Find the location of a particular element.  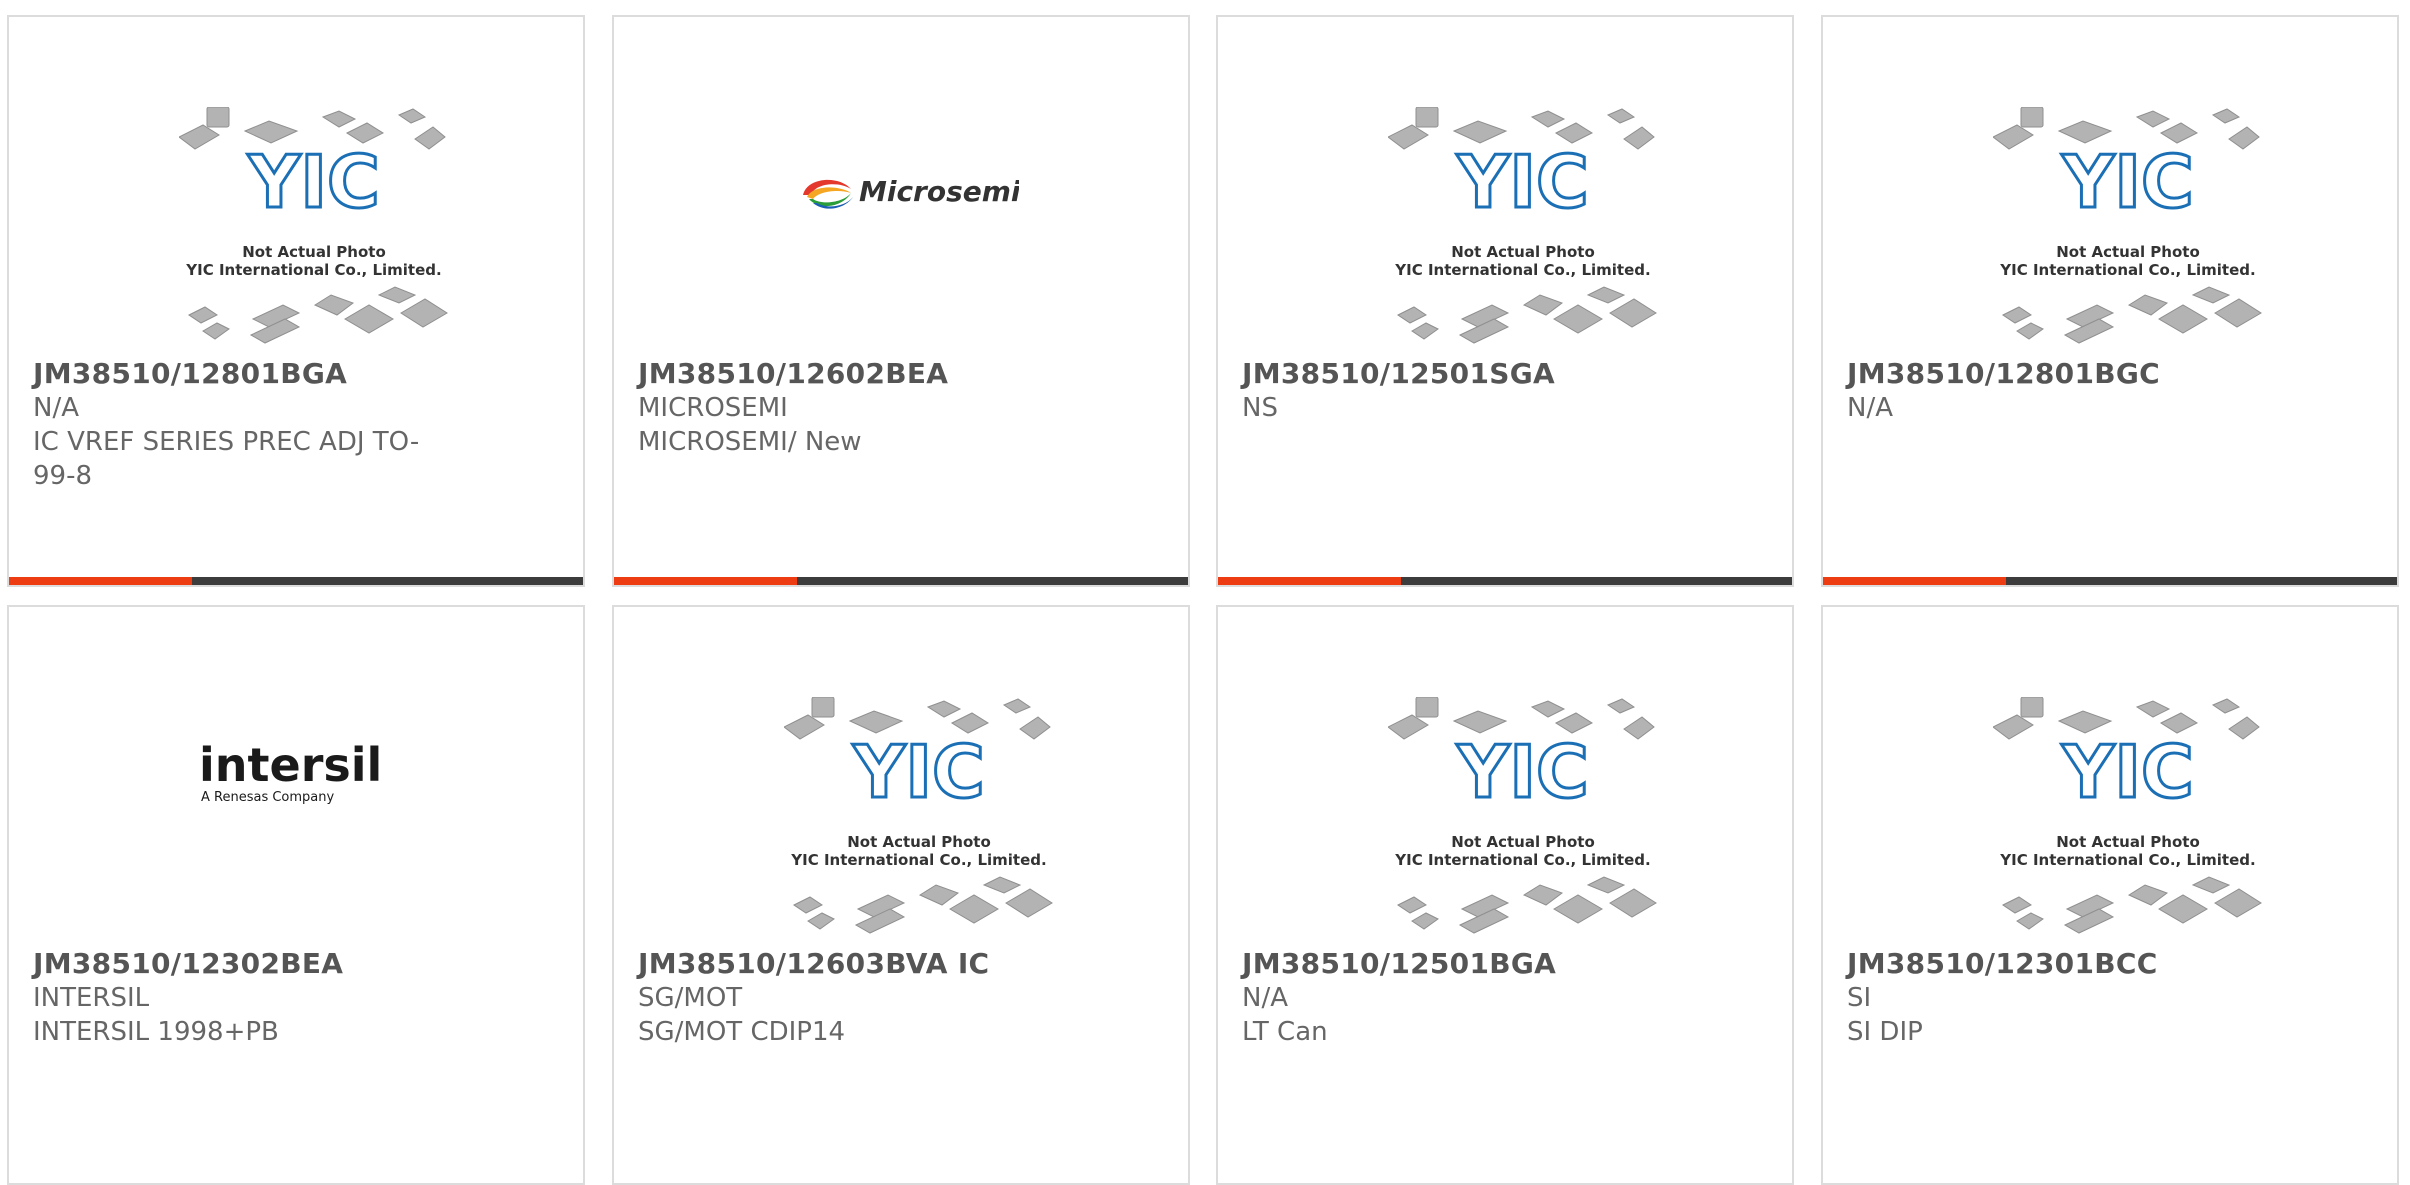

manufacturer: SI is located at coordinates (1859, 998).